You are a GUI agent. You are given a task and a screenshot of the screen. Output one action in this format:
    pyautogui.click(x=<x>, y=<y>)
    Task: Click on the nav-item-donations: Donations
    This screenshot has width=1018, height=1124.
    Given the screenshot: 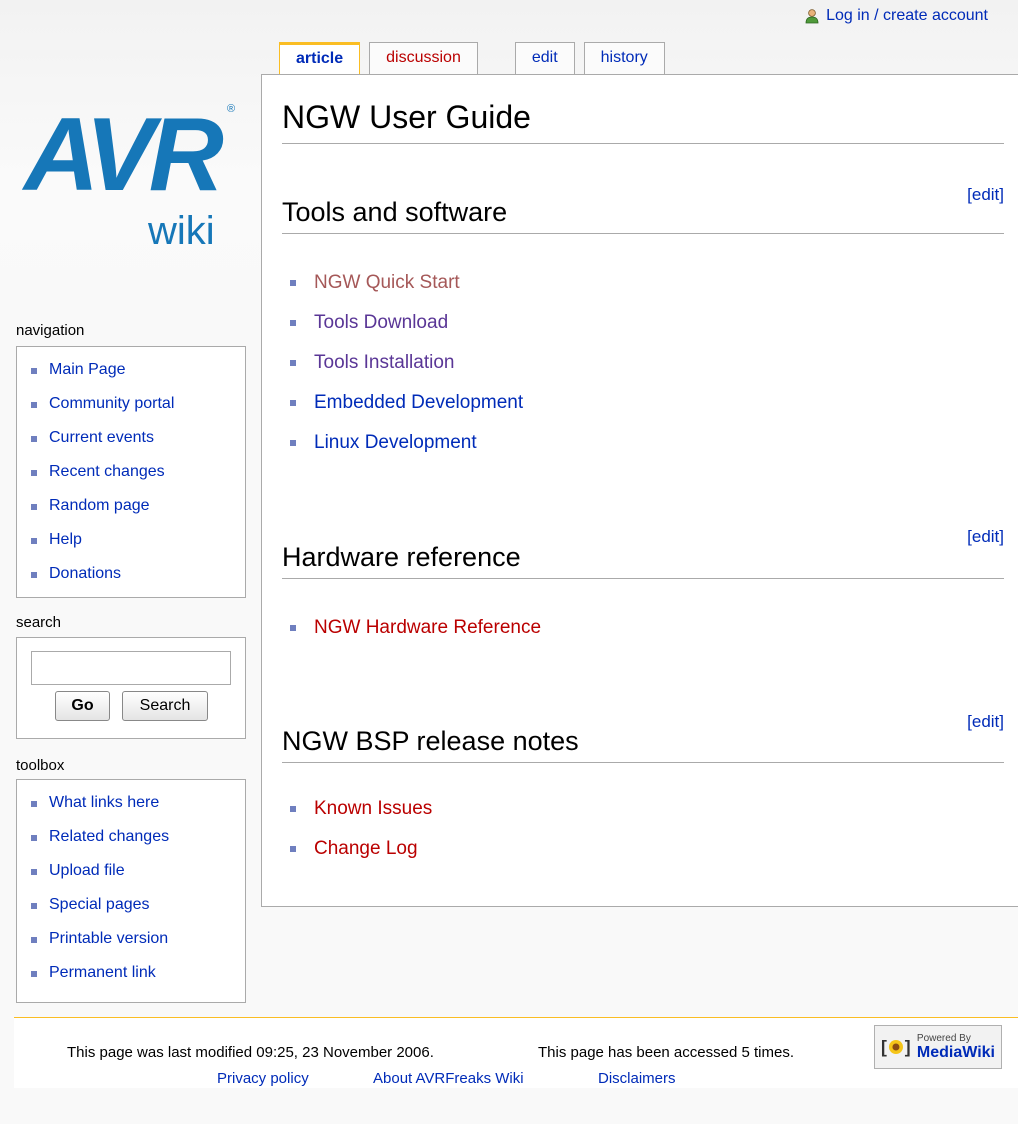 What is the action you would take?
    pyautogui.click(x=138, y=574)
    